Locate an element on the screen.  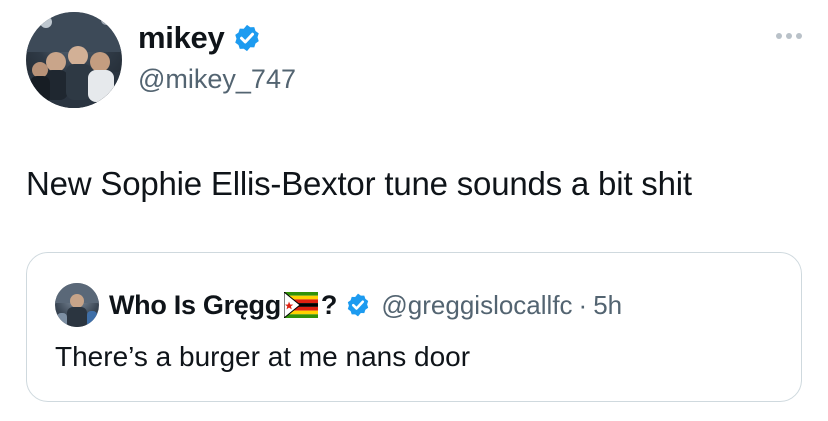
person-photo-avatar is located at coordinates (77, 305).